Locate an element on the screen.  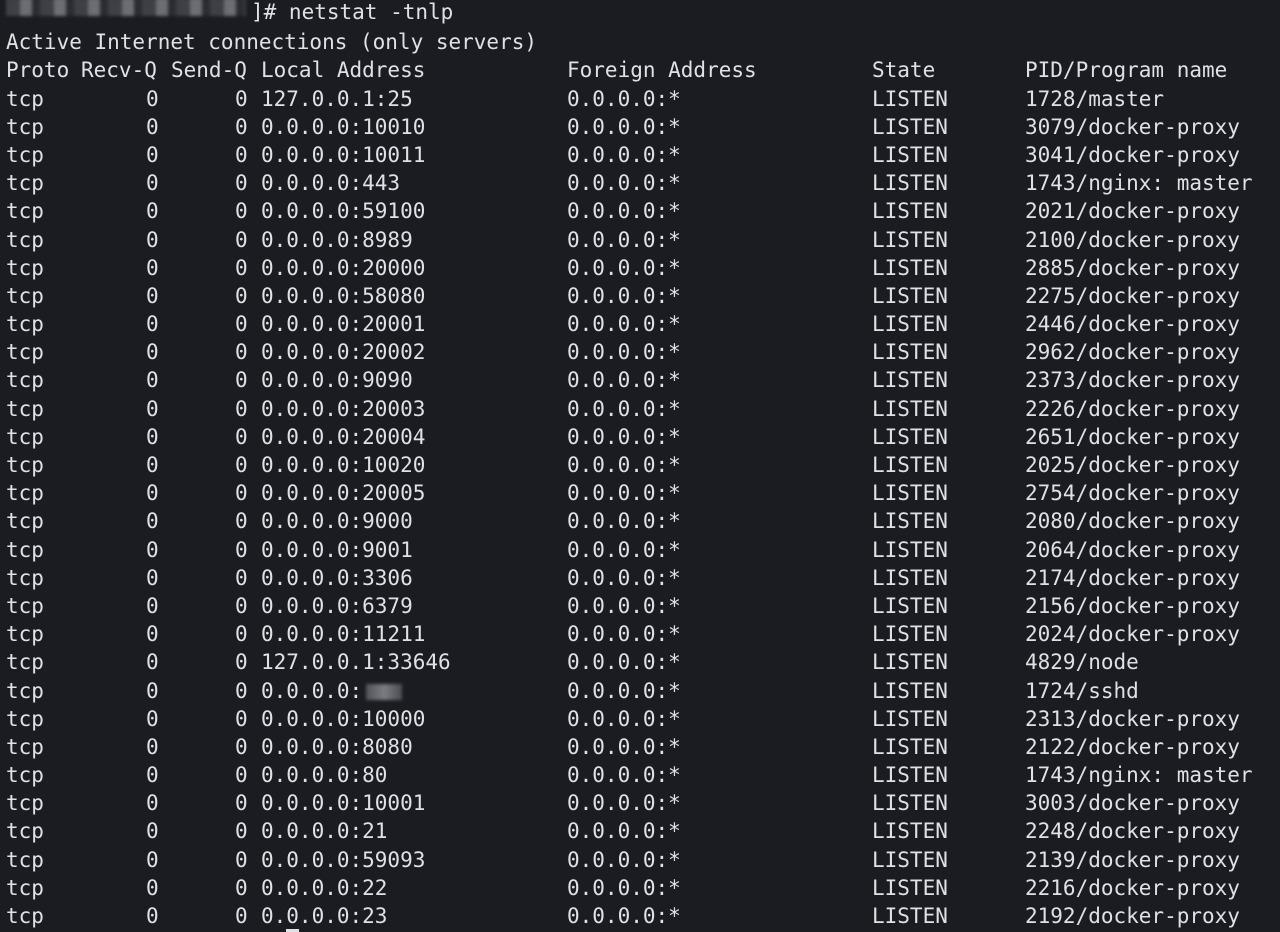
cell-local-address: 0.0.0.0:443 is located at coordinates (331, 183).